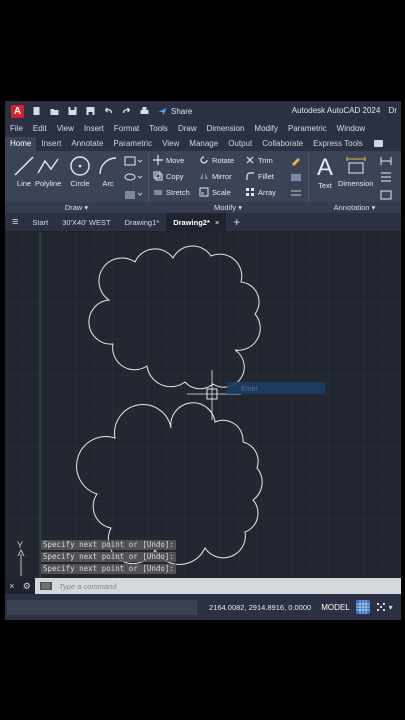  Describe the element at coordinates (90, 111) in the screenshot. I see `save-as-icon` at that location.